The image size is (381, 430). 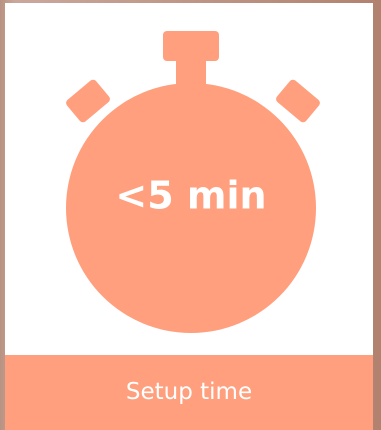 What do you see at coordinates (88, 101) in the screenshot?
I see `stopwatch-left-button` at bounding box center [88, 101].